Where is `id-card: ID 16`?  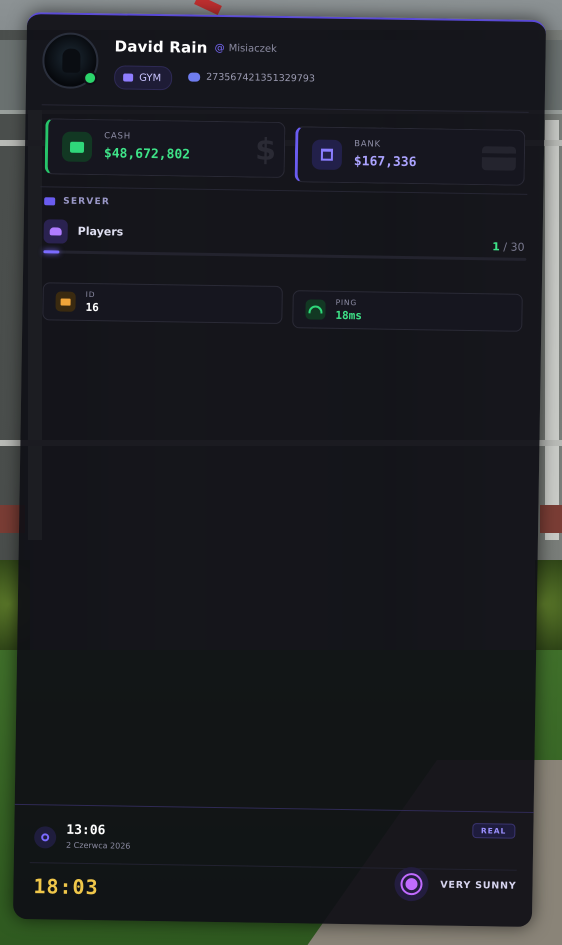 id-card: ID 16 is located at coordinates (162, 303).